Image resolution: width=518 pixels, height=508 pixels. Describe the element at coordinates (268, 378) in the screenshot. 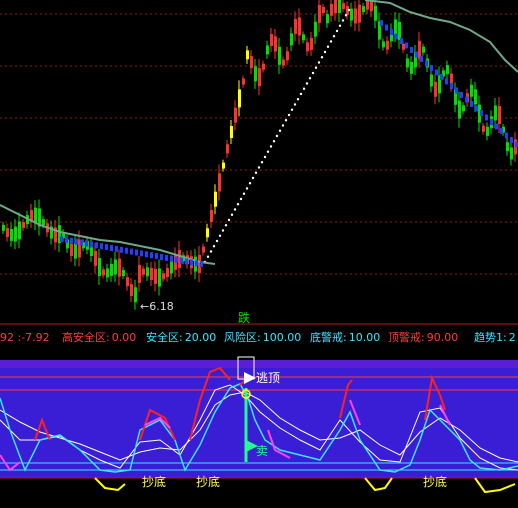

I see `escape-top-label: 逃顶` at that location.